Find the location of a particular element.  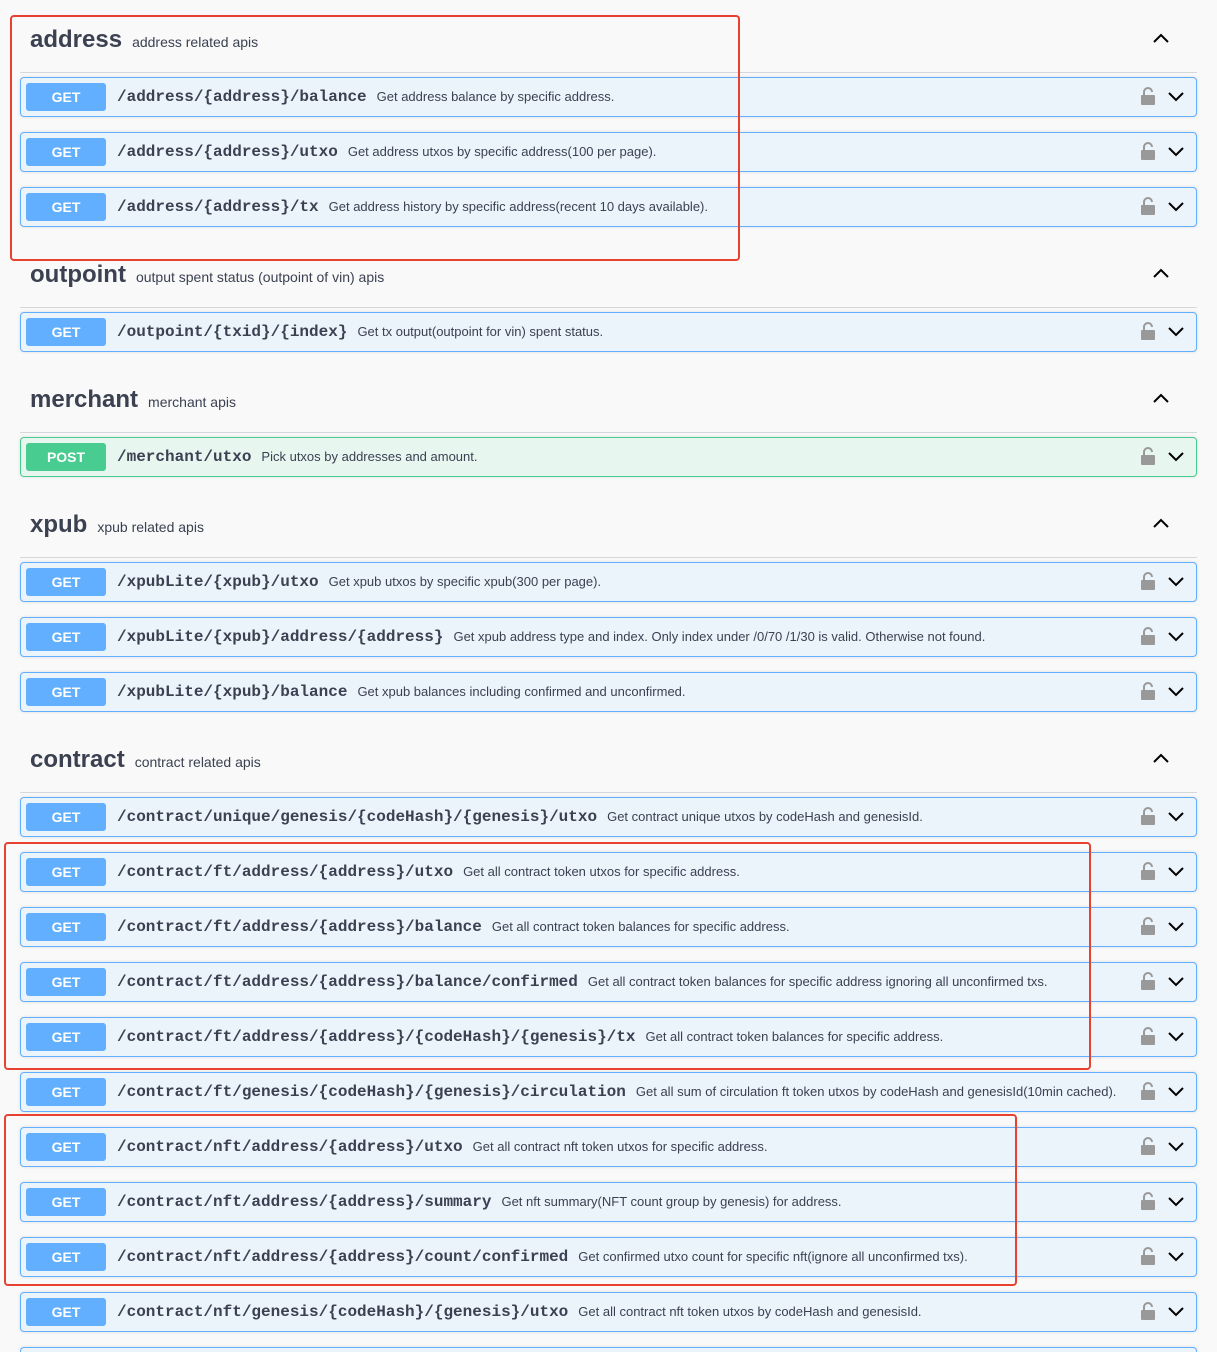

path-text: /xpubLite/{xpub}/address/{address} is located at coordinates (280, 637).